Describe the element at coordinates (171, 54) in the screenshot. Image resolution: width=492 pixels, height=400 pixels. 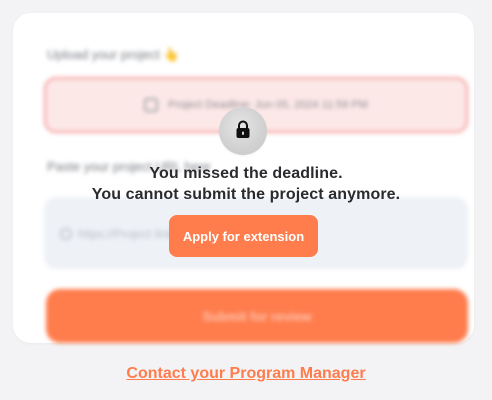
I see `pointing-hand-icon: 👆` at that location.